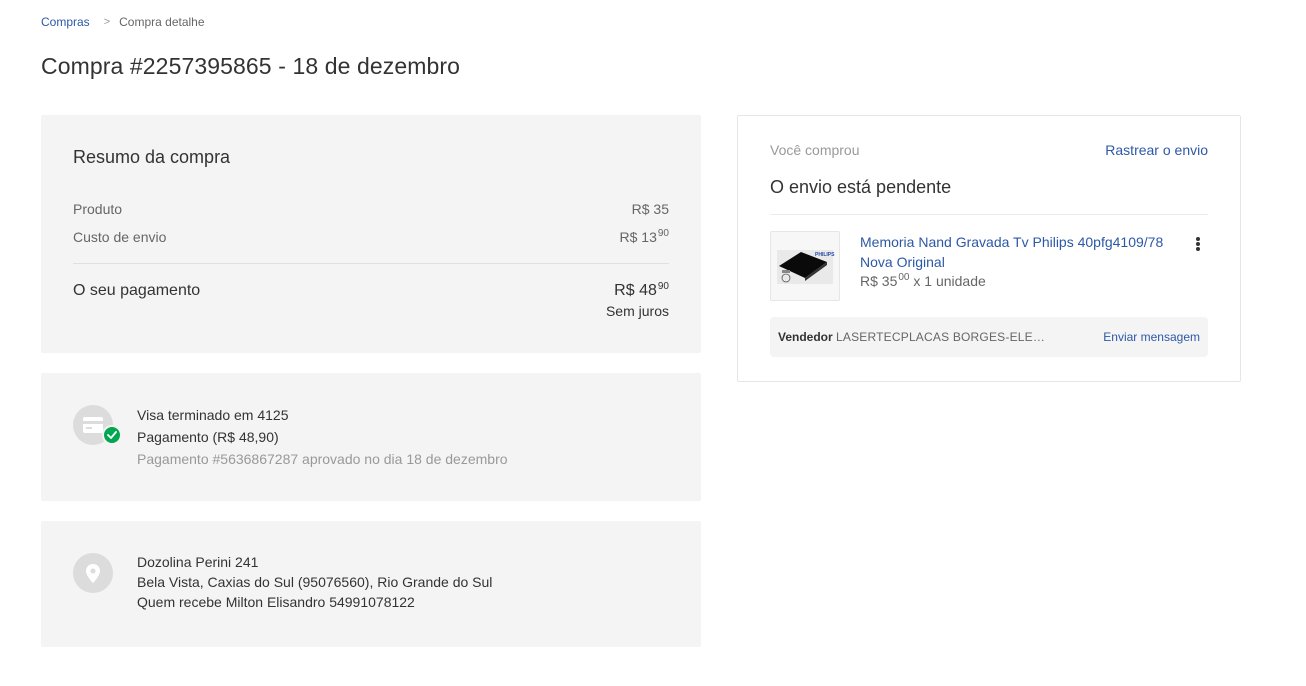  What do you see at coordinates (1156, 150) in the screenshot?
I see `track-shipment-link: Rastrear o envio` at bounding box center [1156, 150].